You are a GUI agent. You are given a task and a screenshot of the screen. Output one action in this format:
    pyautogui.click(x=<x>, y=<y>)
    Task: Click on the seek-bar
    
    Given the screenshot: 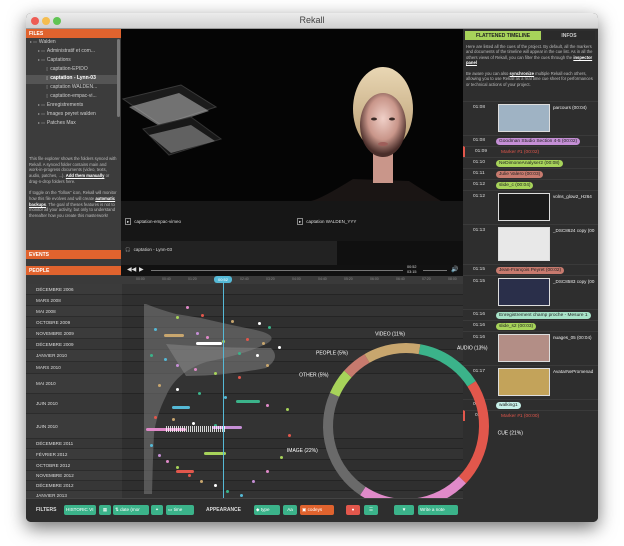 What is the action you would take?
    pyautogui.click(x=277, y=270)
    